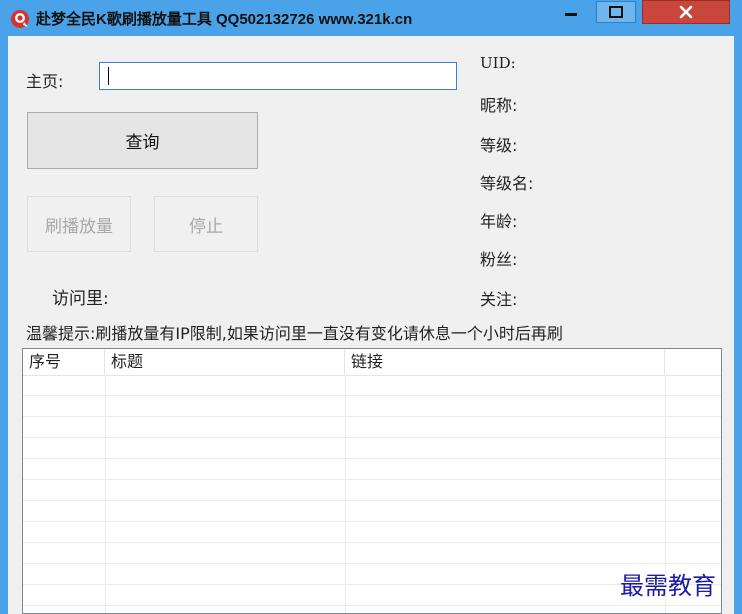 The image size is (742, 614). I want to click on close-button, so click(686, 12).